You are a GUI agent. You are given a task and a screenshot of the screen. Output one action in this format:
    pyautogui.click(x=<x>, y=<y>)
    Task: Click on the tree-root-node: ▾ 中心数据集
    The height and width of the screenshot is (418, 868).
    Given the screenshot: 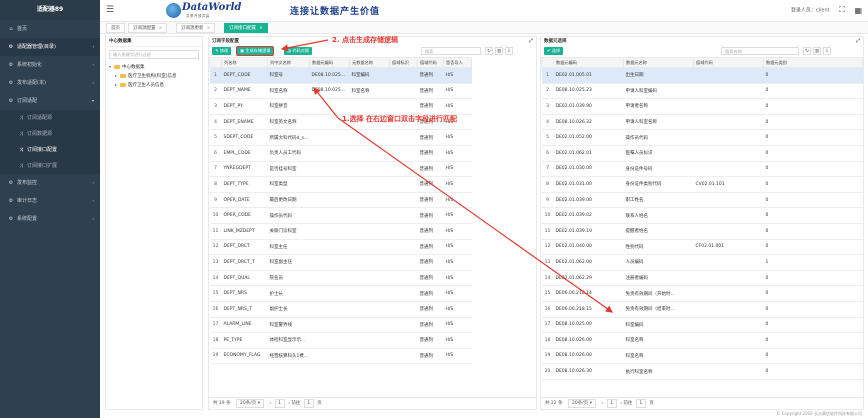 What is the action you would take?
    pyautogui.click(x=154, y=66)
    